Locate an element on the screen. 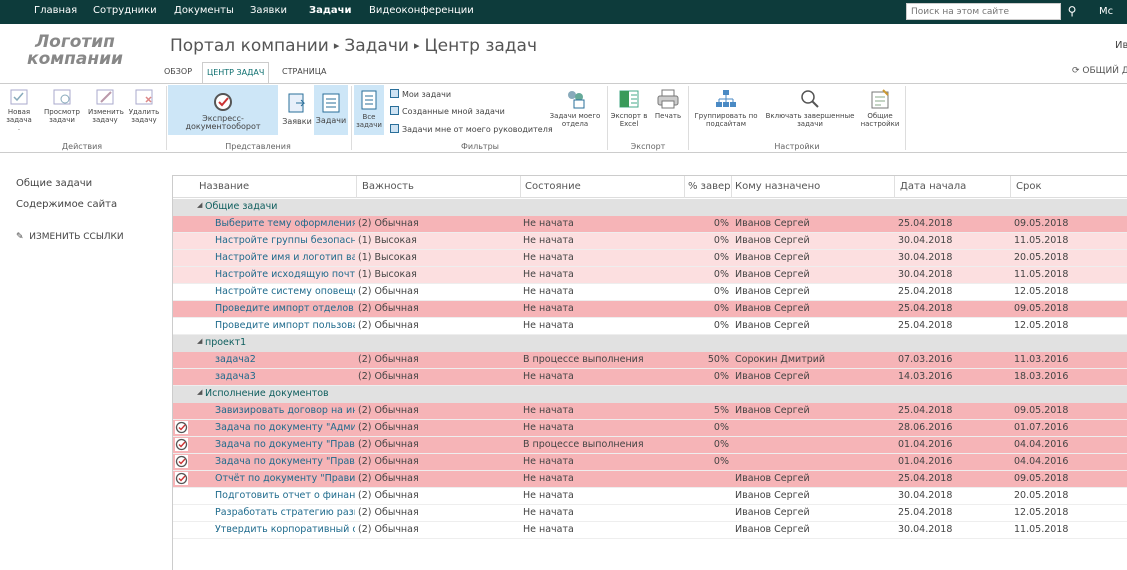  column-header-name: Название is located at coordinates (224, 186).